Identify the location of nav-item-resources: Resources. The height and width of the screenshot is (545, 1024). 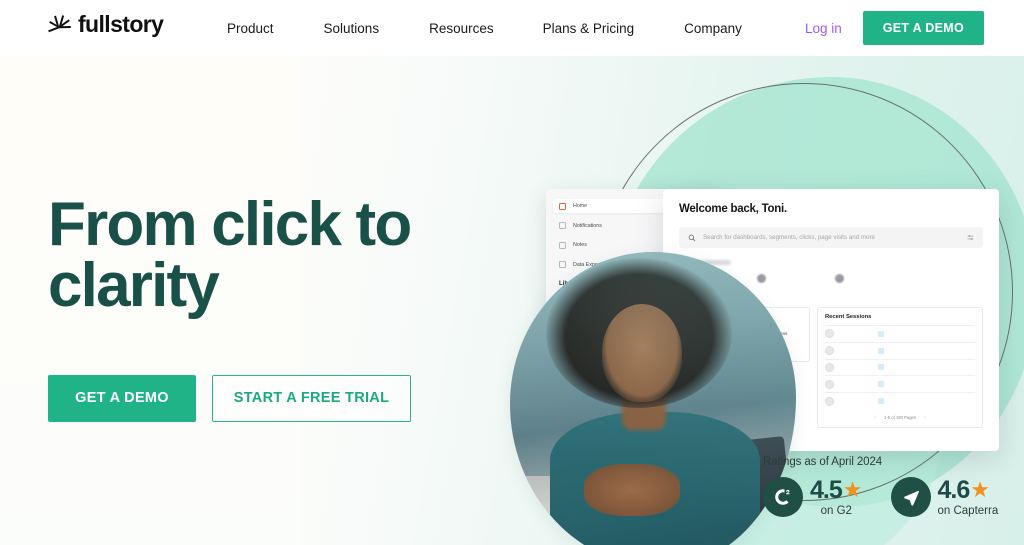
(461, 28).